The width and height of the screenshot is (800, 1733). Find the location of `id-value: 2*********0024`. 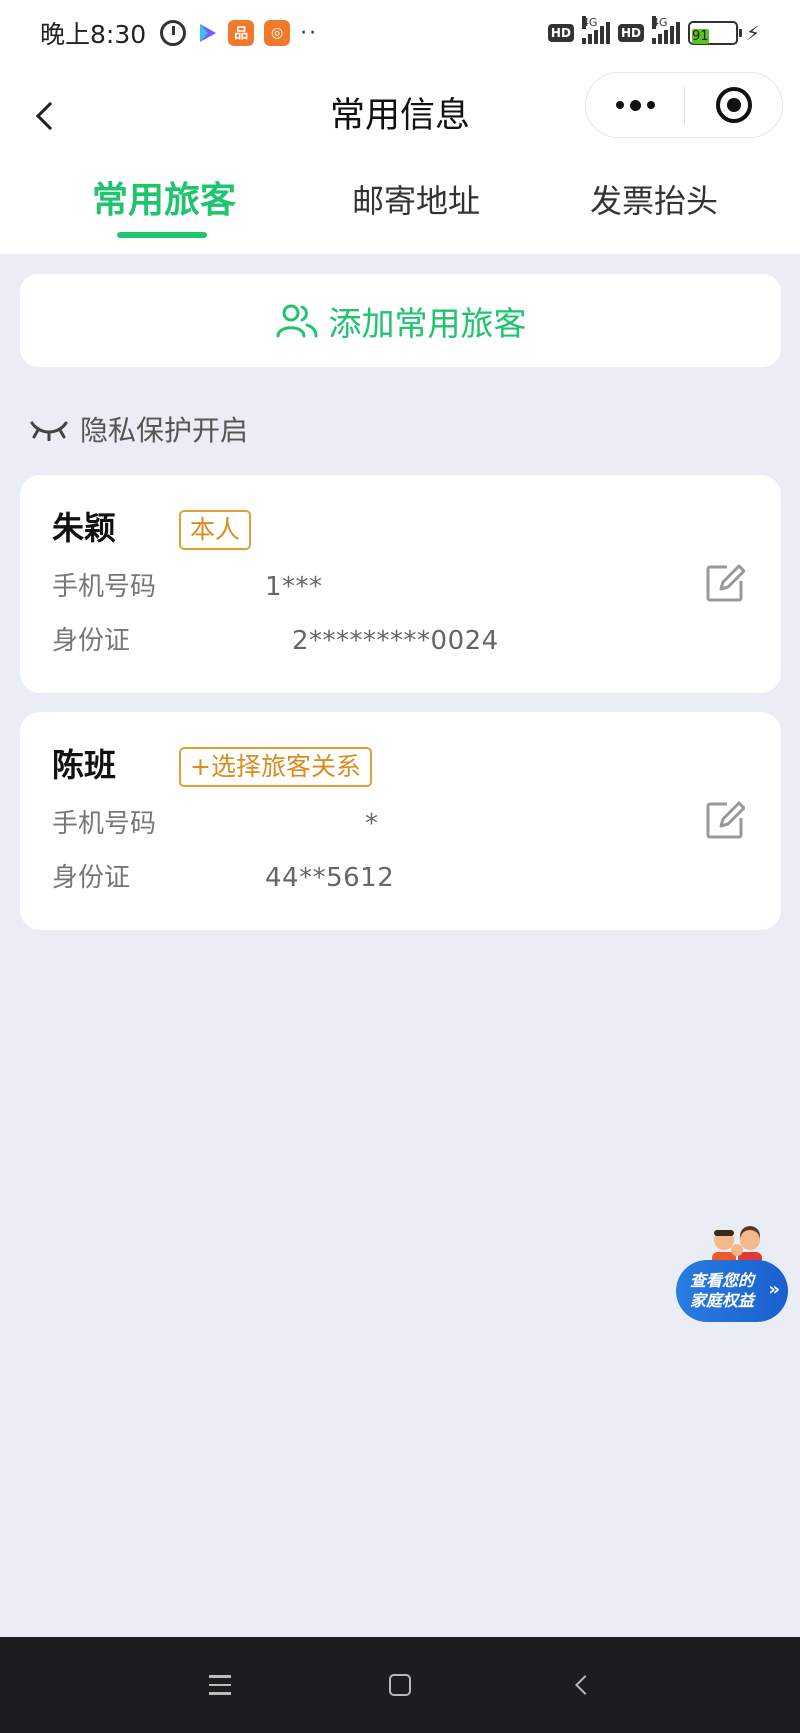

id-value: 2*********0024 is located at coordinates (395, 641).